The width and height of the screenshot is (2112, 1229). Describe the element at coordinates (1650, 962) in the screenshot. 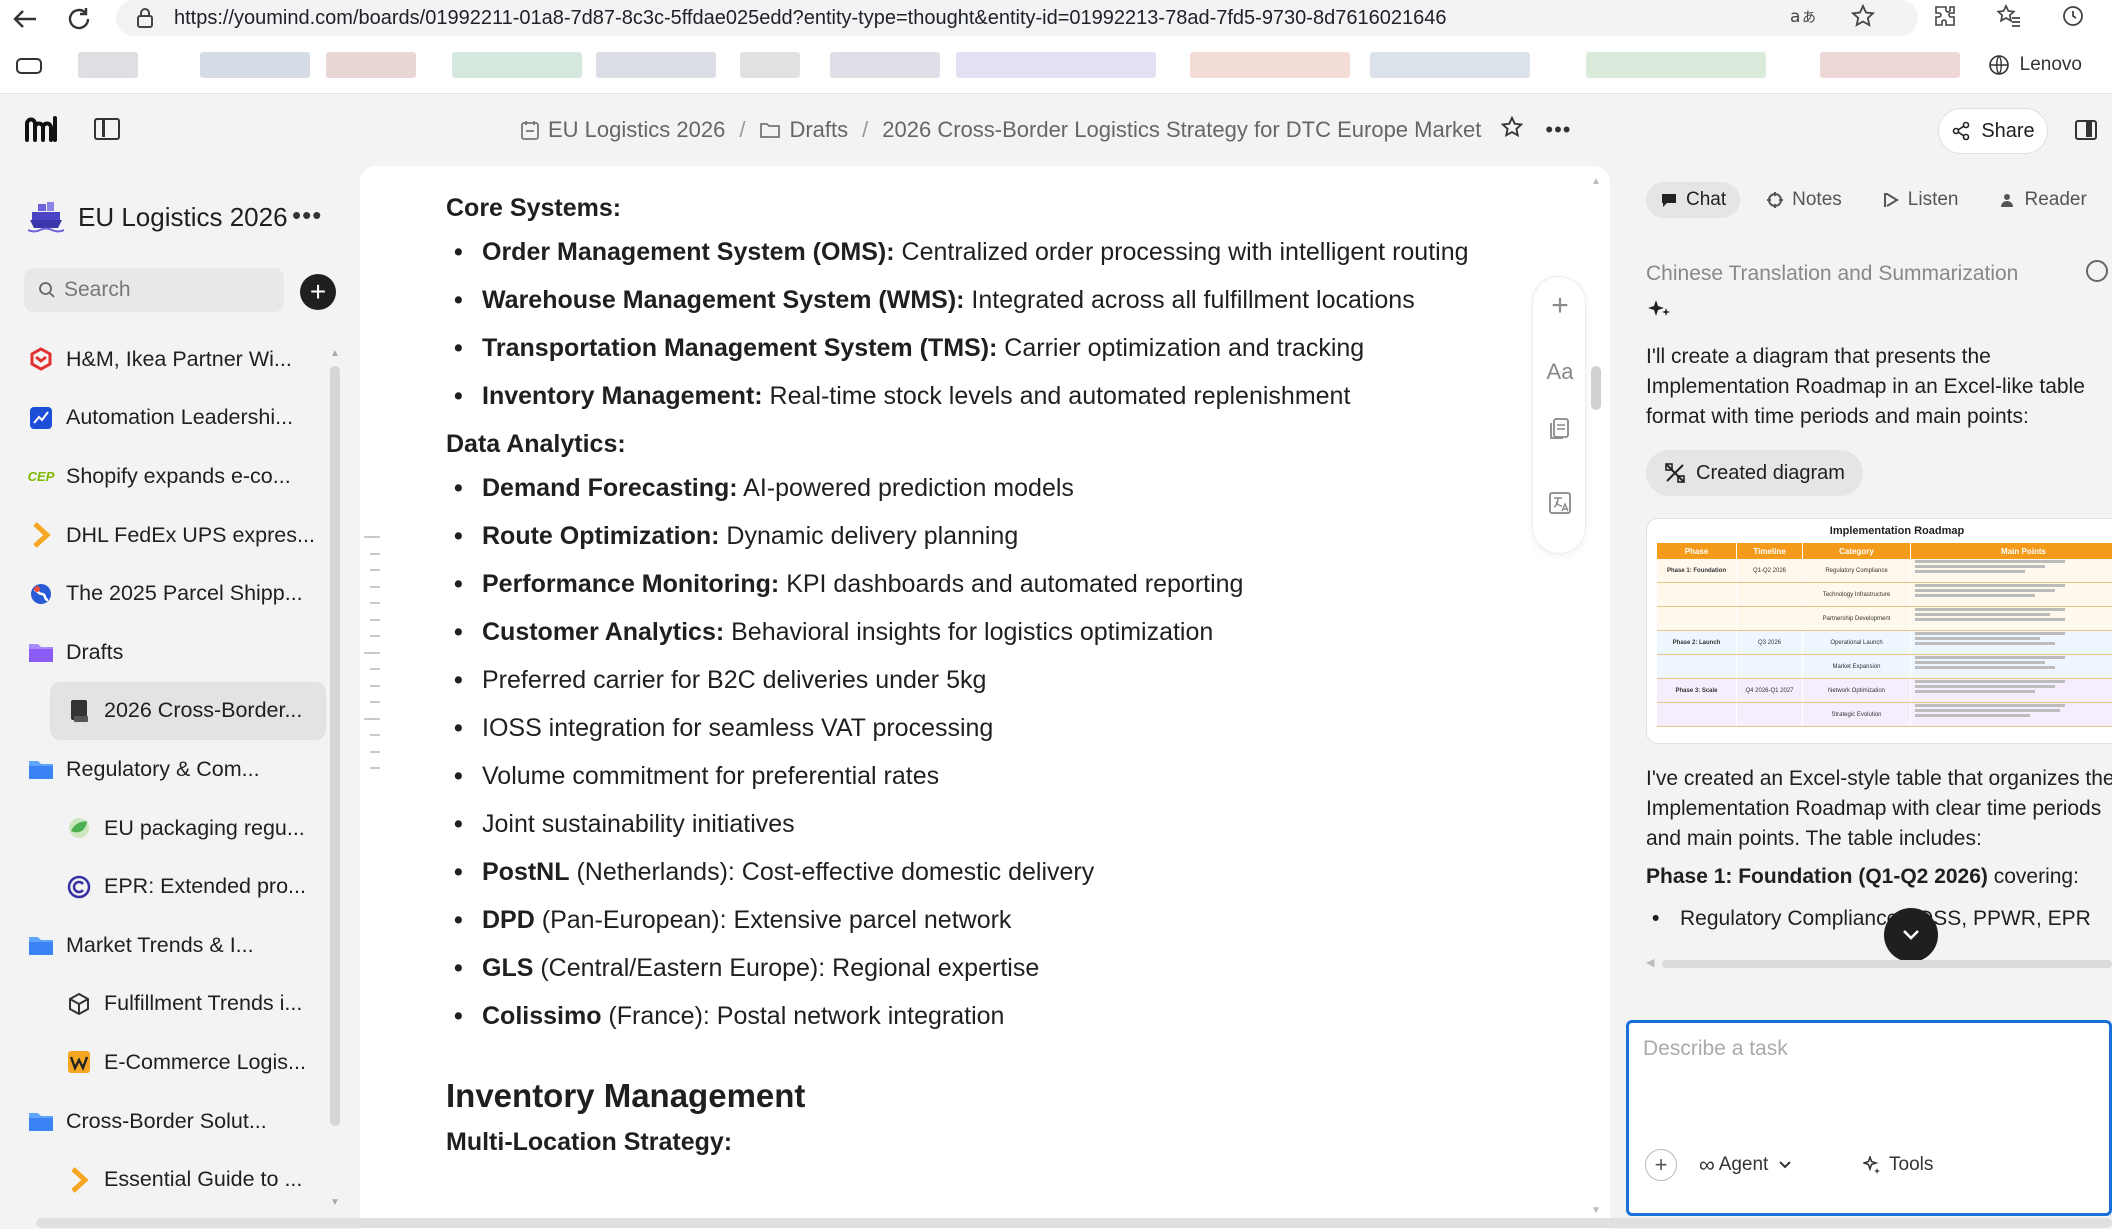

I see `scroll-left-icon: ◀` at that location.